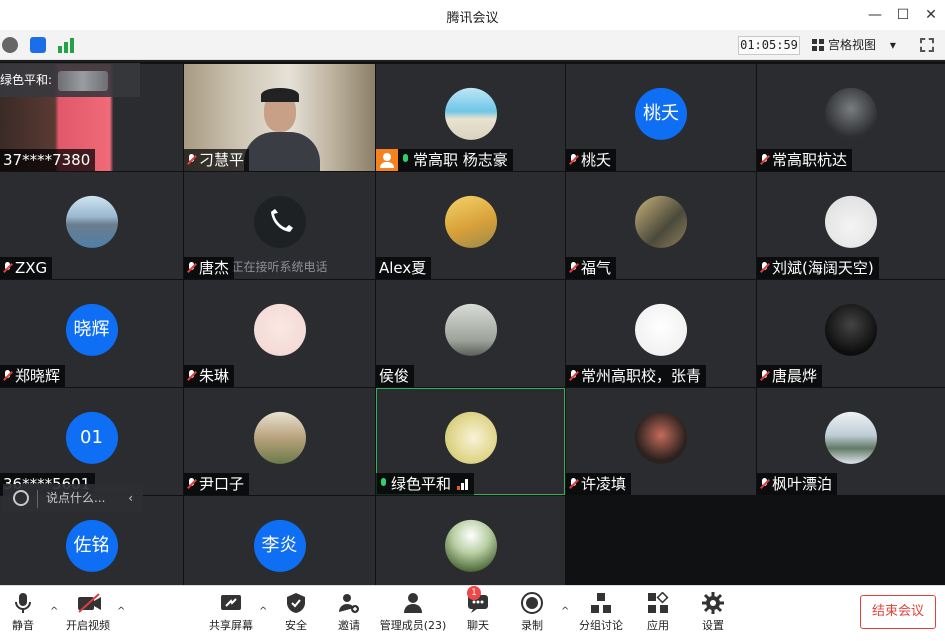  I want to click on collapse-chat-icon: ‹, so click(130, 498).